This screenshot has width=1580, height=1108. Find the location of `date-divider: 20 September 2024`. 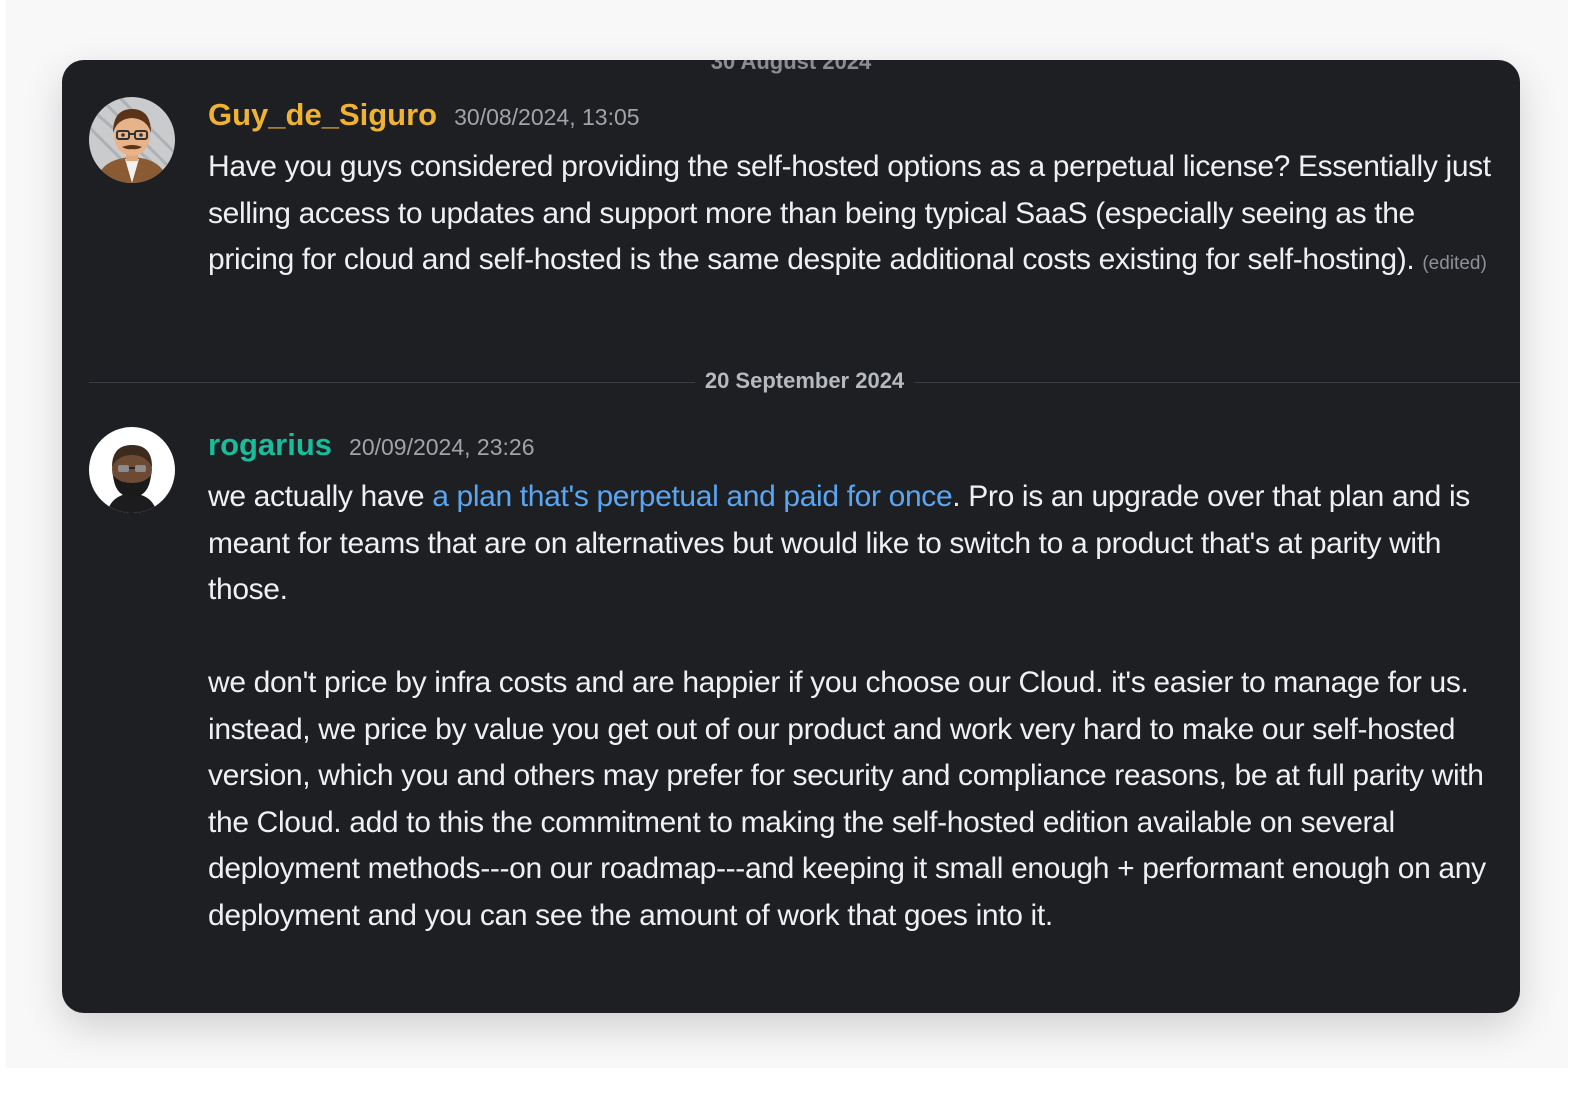

date-divider: 20 September 2024 is located at coordinates (804, 382).